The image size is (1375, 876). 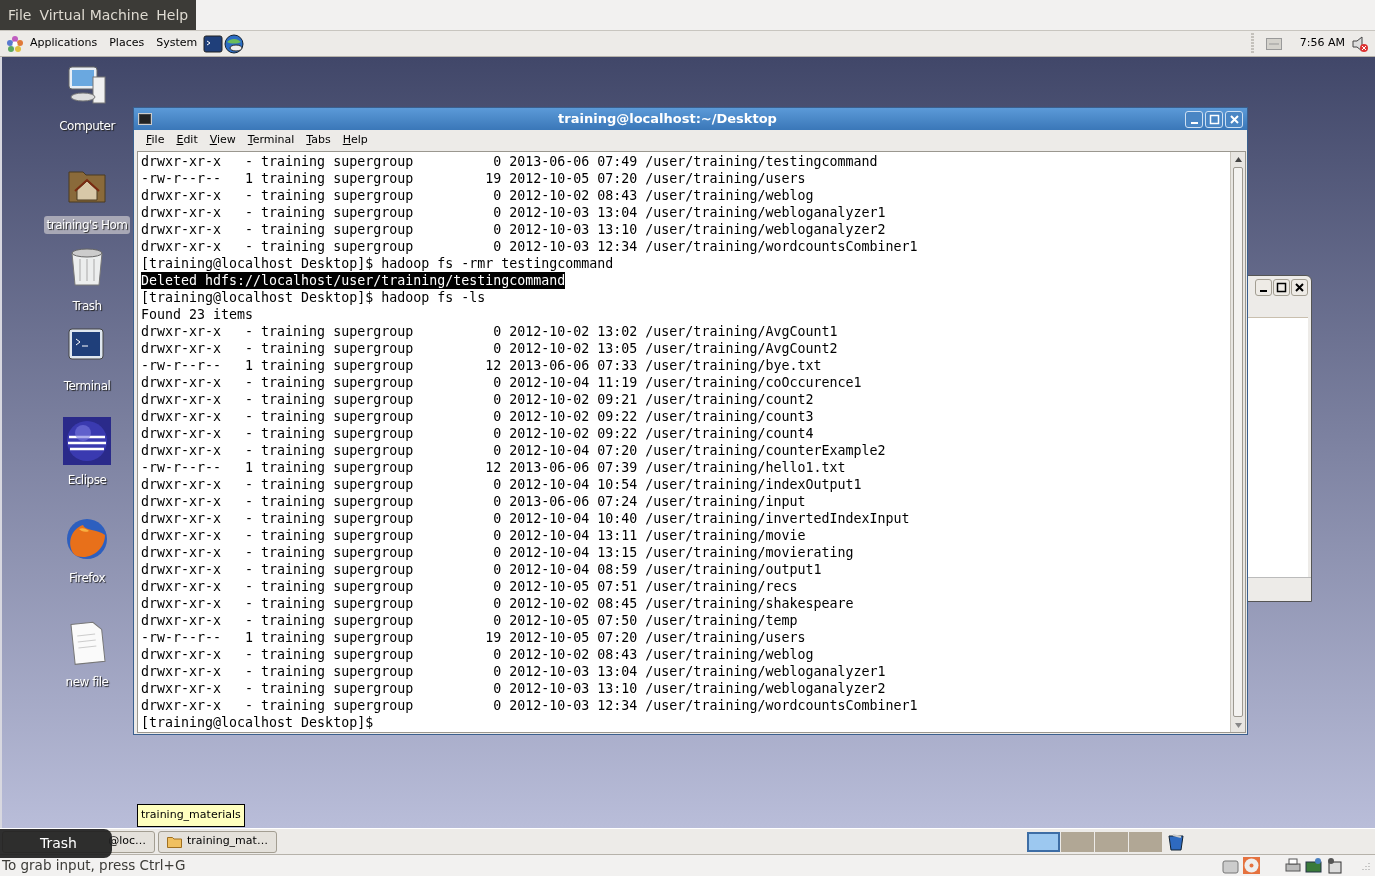 What do you see at coordinates (87, 306) in the screenshot?
I see `icon-label: Trash` at bounding box center [87, 306].